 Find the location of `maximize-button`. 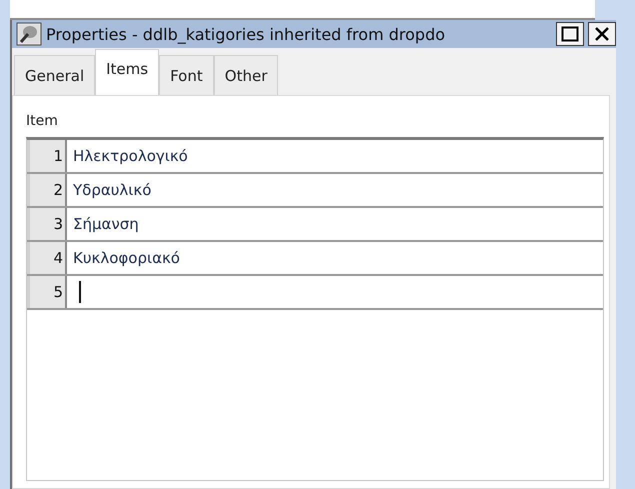

maximize-button is located at coordinates (570, 34).